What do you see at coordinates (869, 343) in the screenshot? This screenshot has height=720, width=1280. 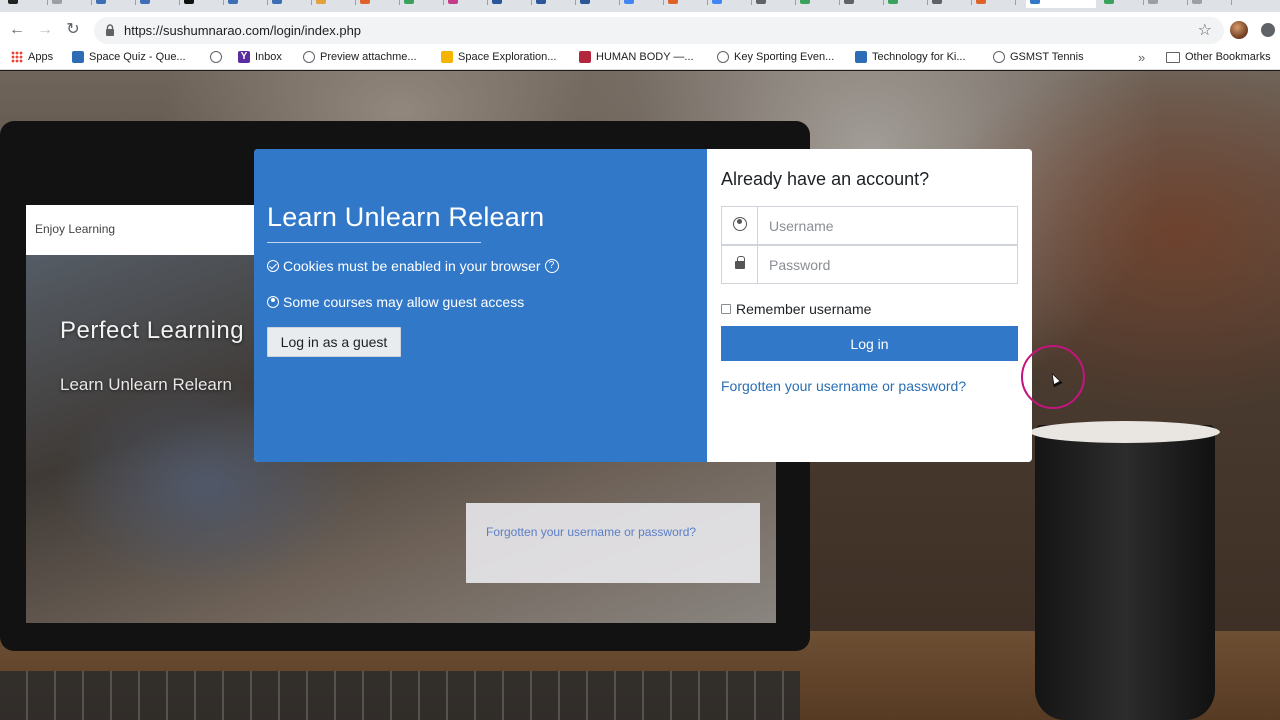 I see `login-button: Log in` at bounding box center [869, 343].